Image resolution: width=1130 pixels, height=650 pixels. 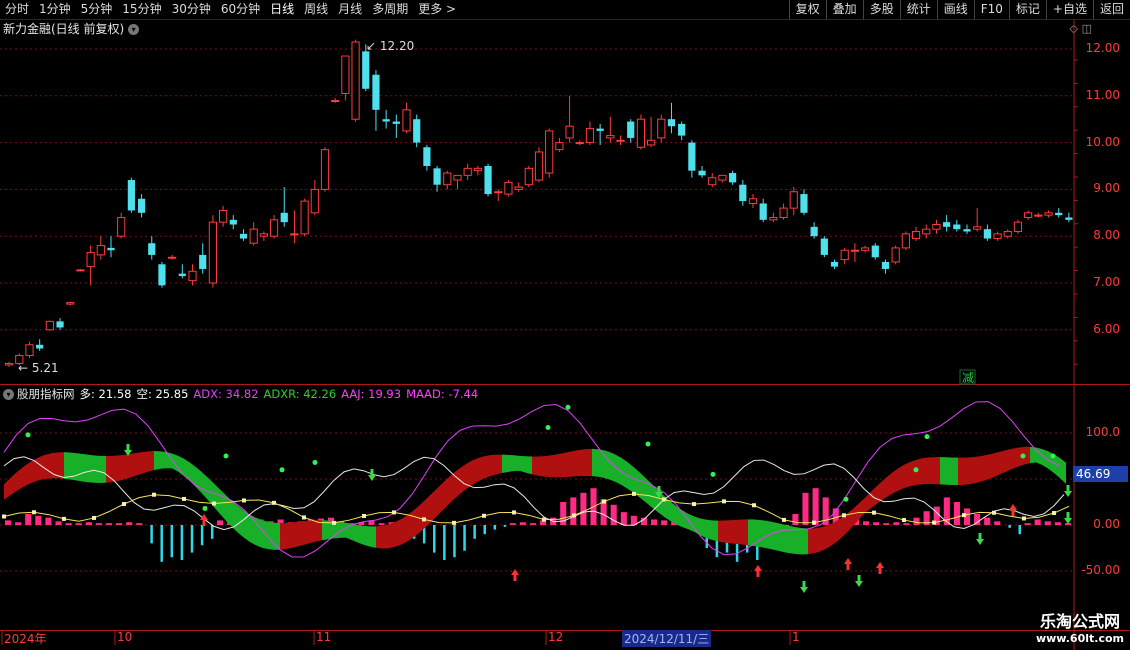 What do you see at coordinates (1106, 282) in the screenshot?
I see `price-axis-label: 7.00` at bounding box center [1106, 282].